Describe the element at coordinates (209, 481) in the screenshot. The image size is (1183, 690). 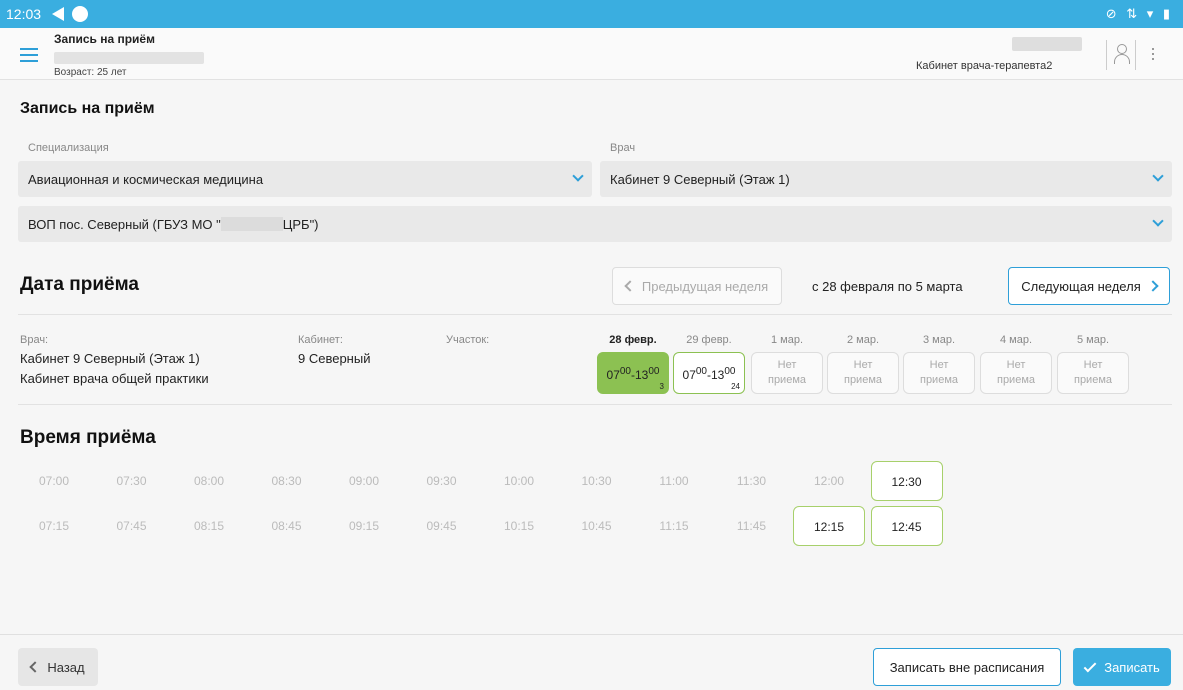
I see `time-slot: 08:00` at that location.